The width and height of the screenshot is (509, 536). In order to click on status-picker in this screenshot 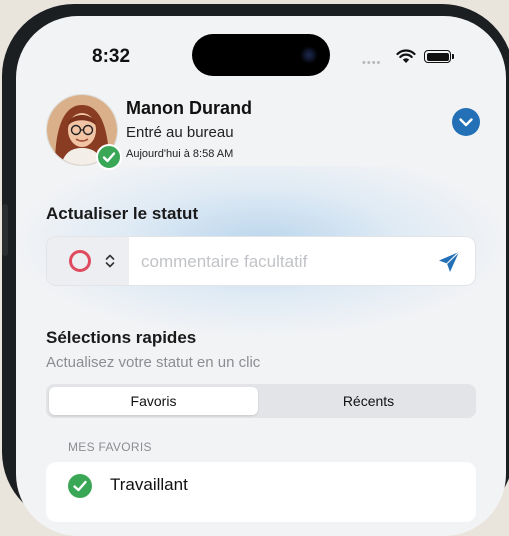, I will do `click(88, 261)`.